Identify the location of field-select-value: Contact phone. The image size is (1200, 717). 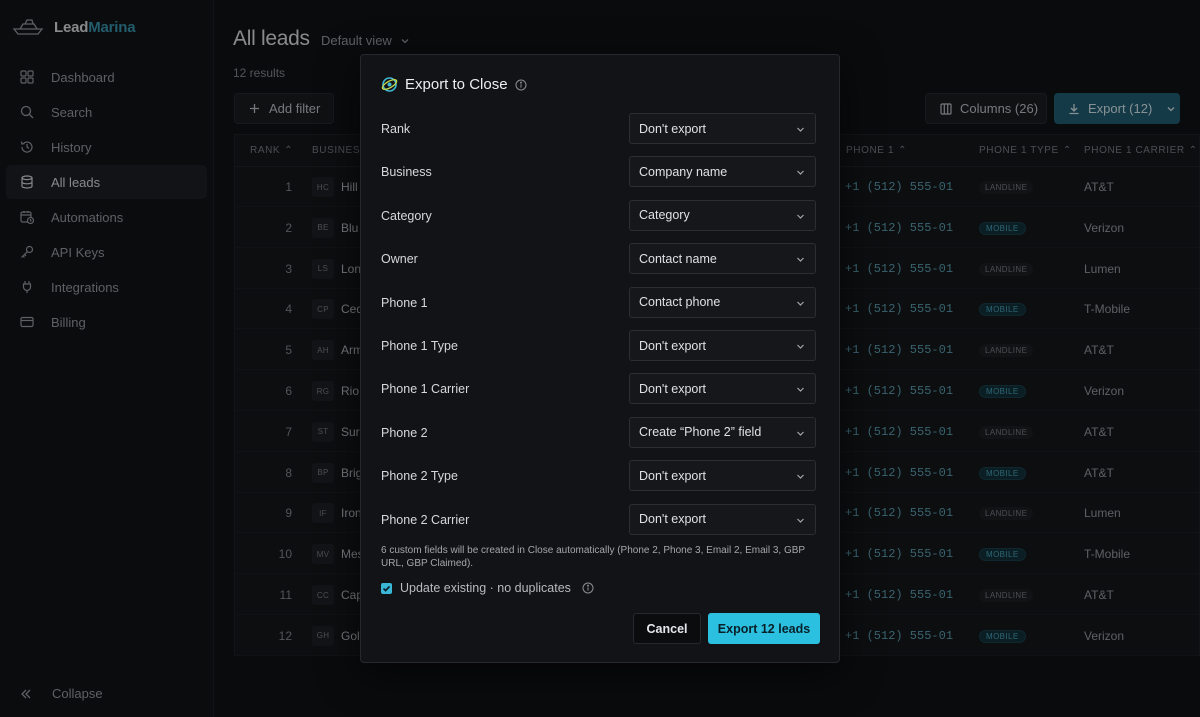
(680, 302).